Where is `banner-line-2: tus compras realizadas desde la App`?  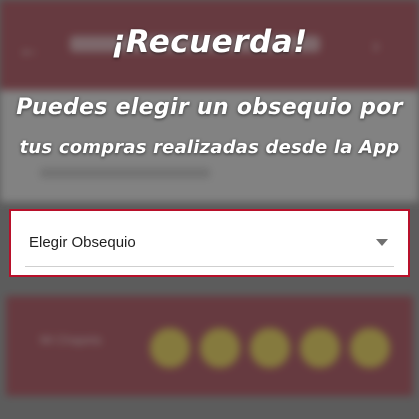
banner-line-2: tus compras realizadas desde la App is located at coordinates (209, 147).